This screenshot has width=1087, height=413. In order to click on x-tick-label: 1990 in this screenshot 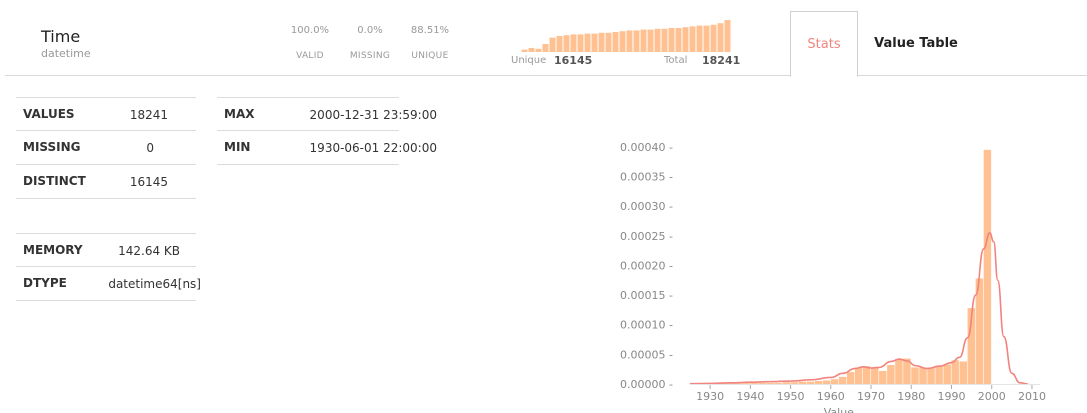, I will do `click(951, 396)`.